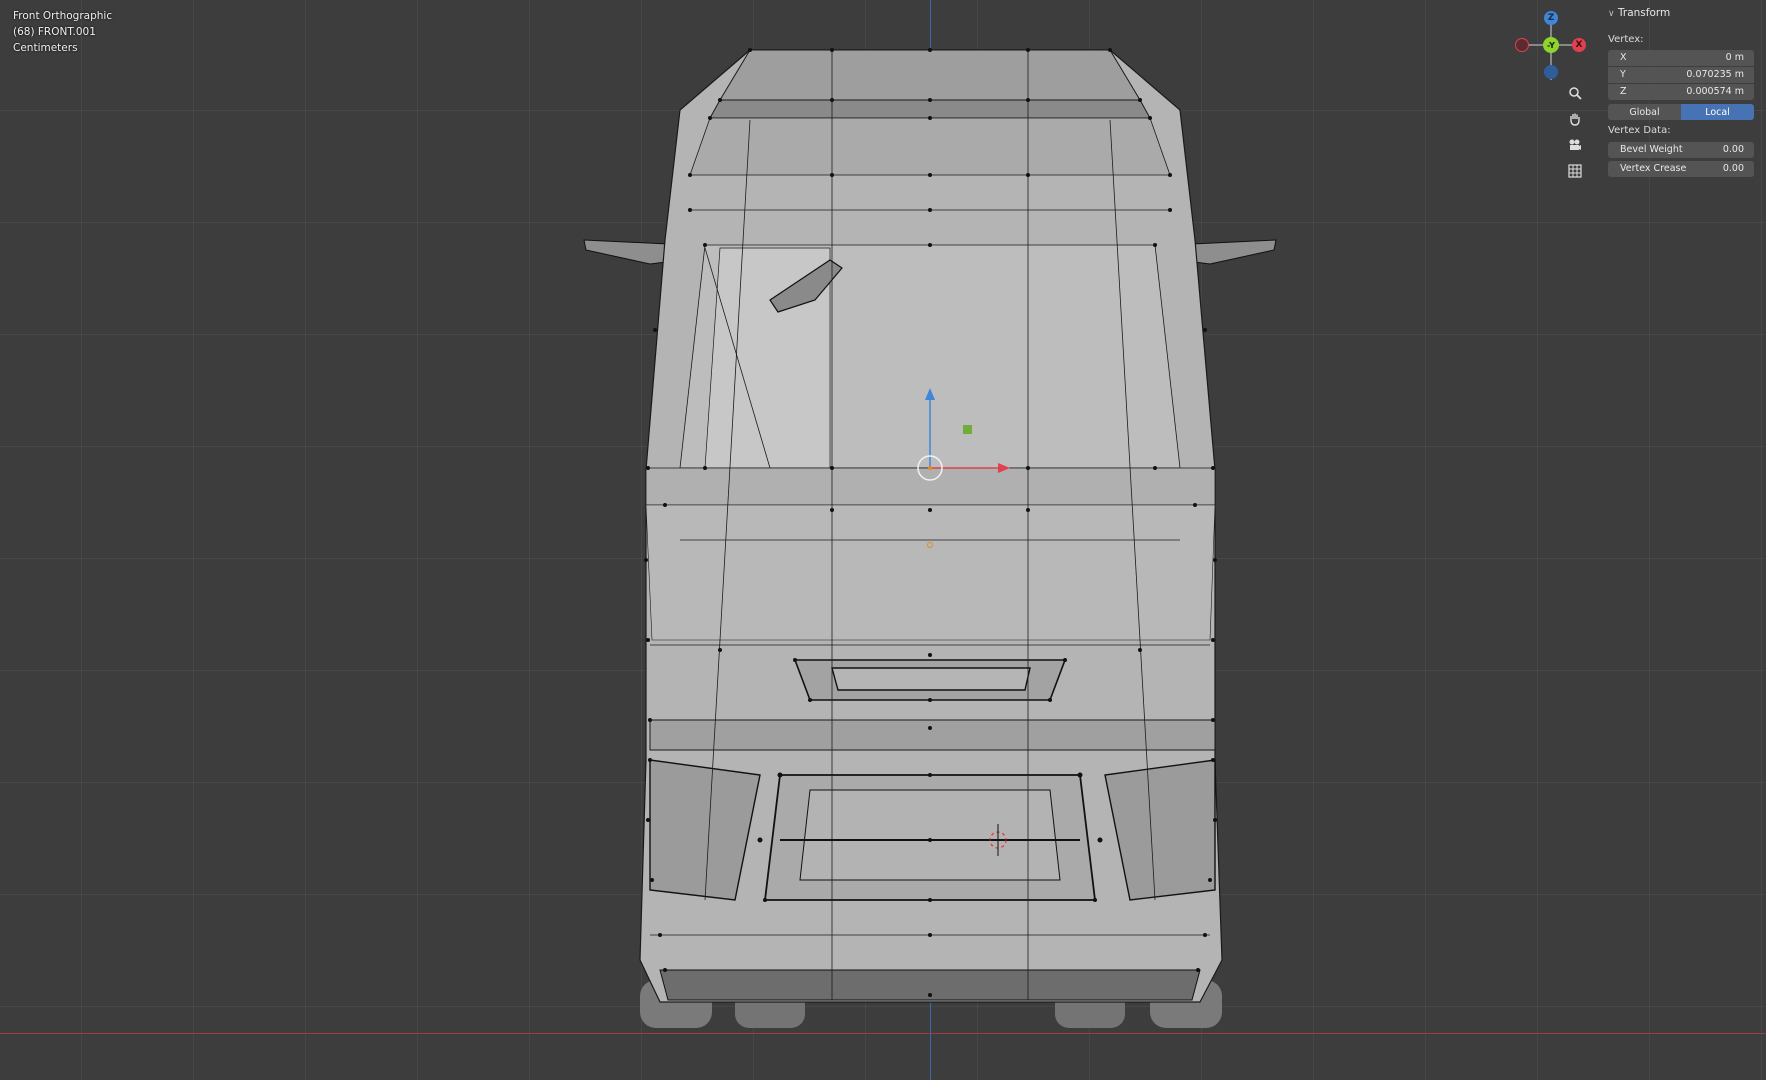 This screenshot has width=1766, height=1080. Describe the element at coordinates (1715, 91) in the screenshot. I see `field-value: 0.000574 m` at that location.